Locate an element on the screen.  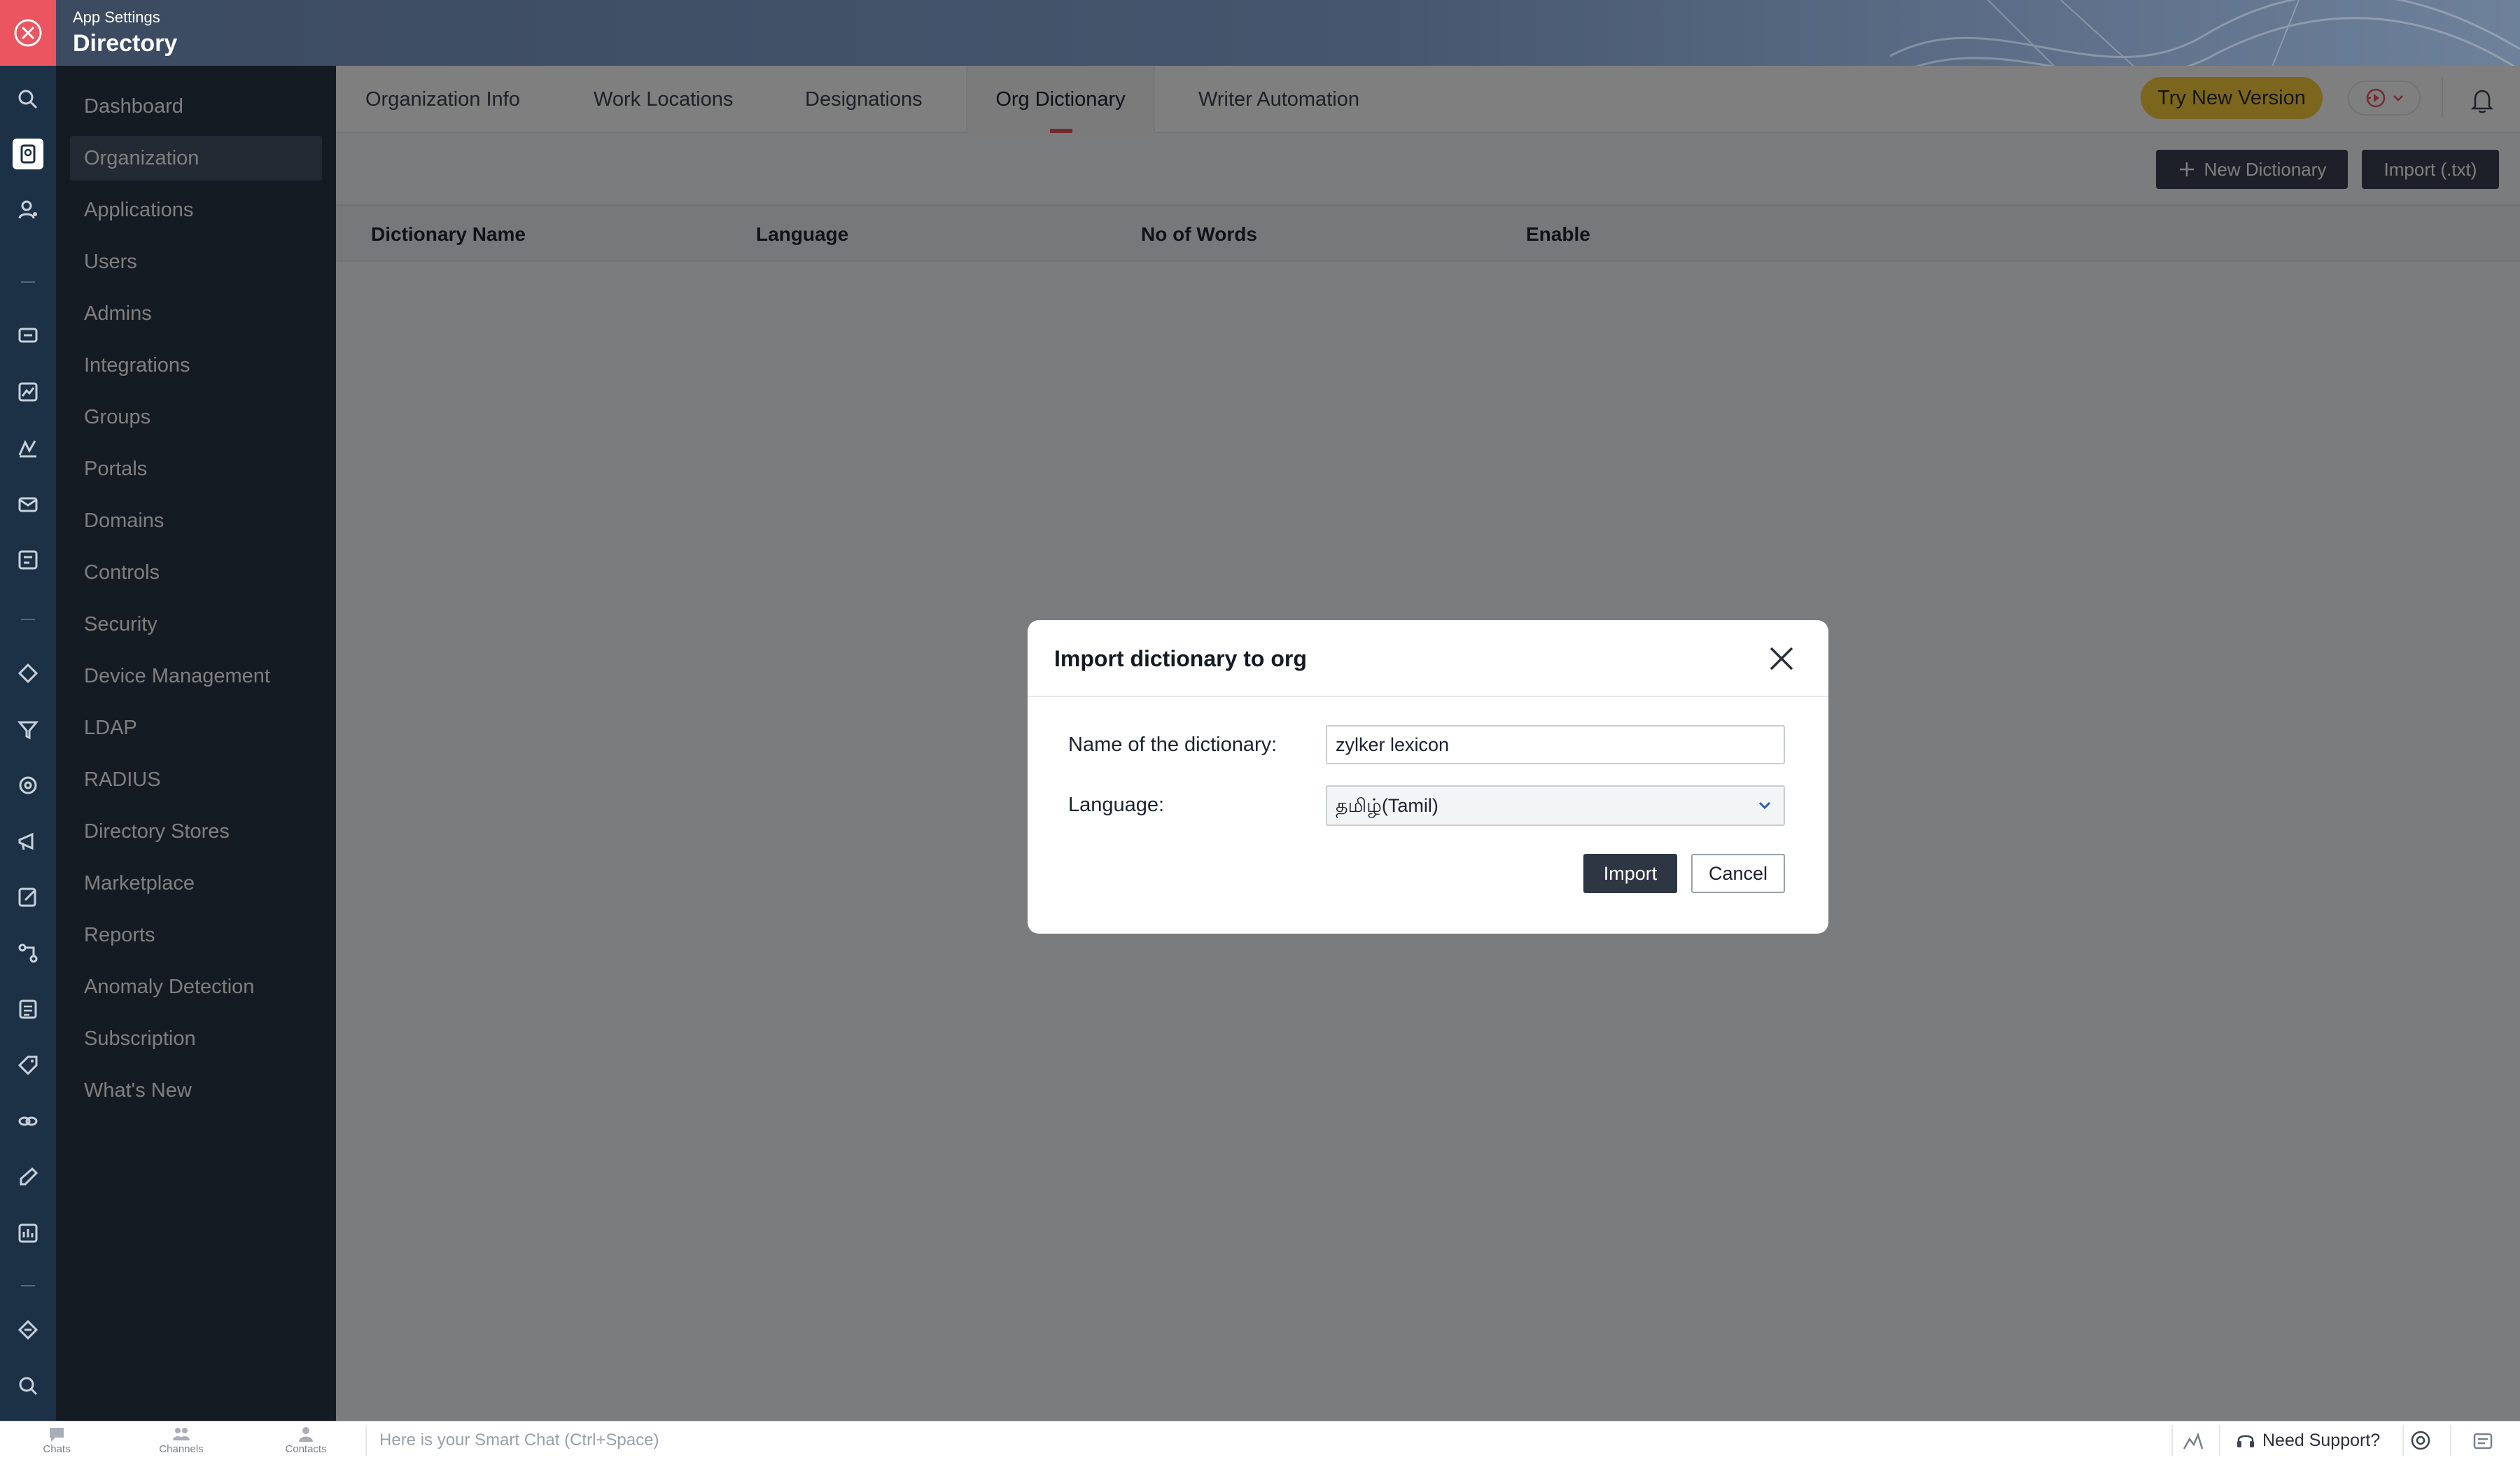
campaign-icon is located at coordinates (28, 842).